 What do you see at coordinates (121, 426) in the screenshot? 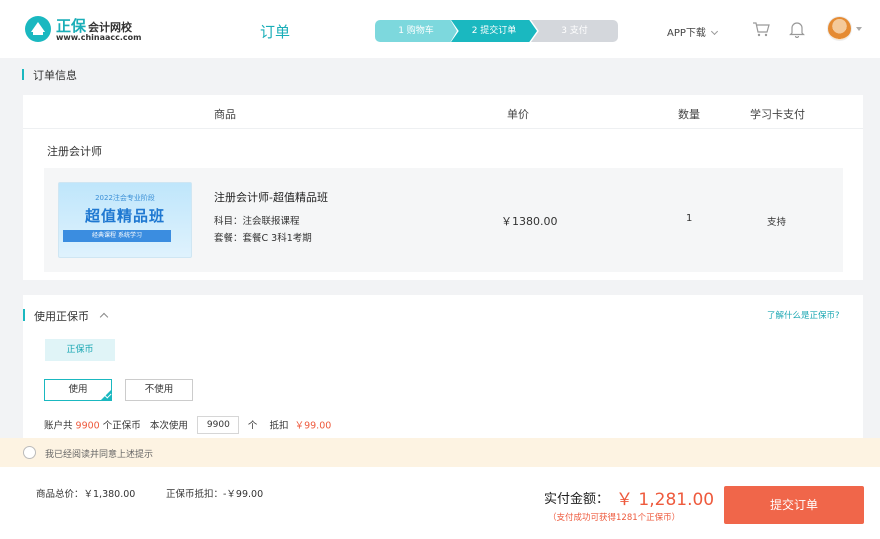
I see `account-suffix: 个正保币` at bounding box center [121, 426].